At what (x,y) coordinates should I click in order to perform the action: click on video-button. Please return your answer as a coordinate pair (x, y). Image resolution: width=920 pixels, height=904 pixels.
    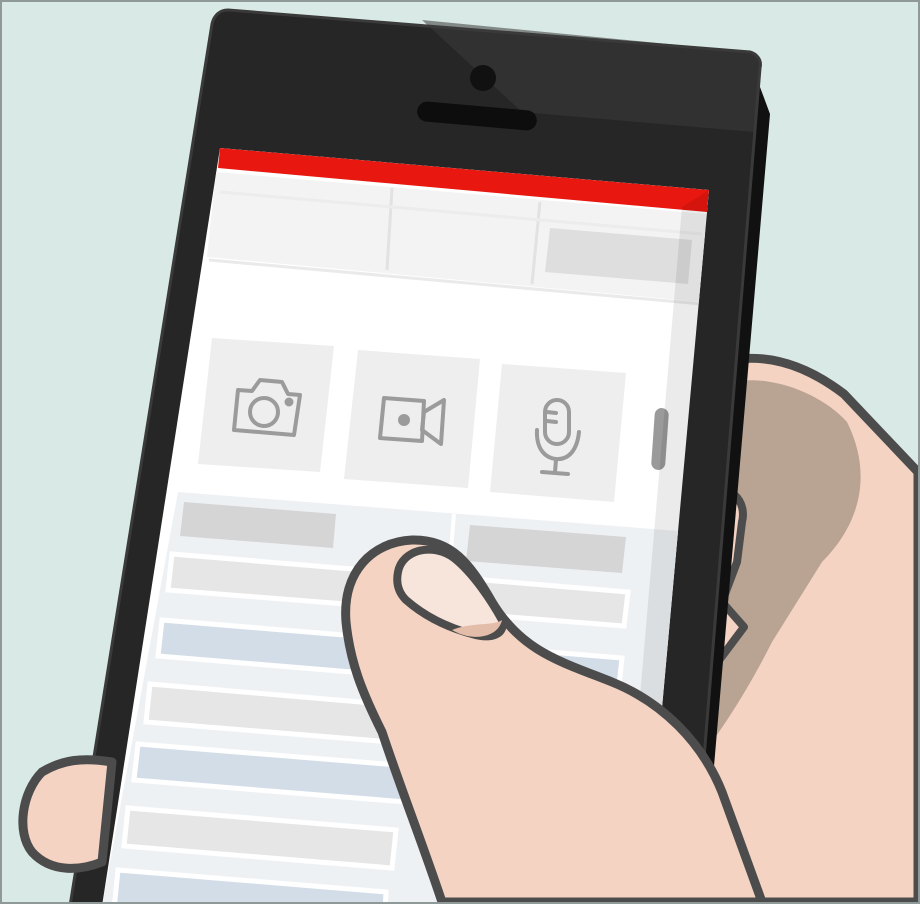
    Looking at the image, I should click on (412, 419).